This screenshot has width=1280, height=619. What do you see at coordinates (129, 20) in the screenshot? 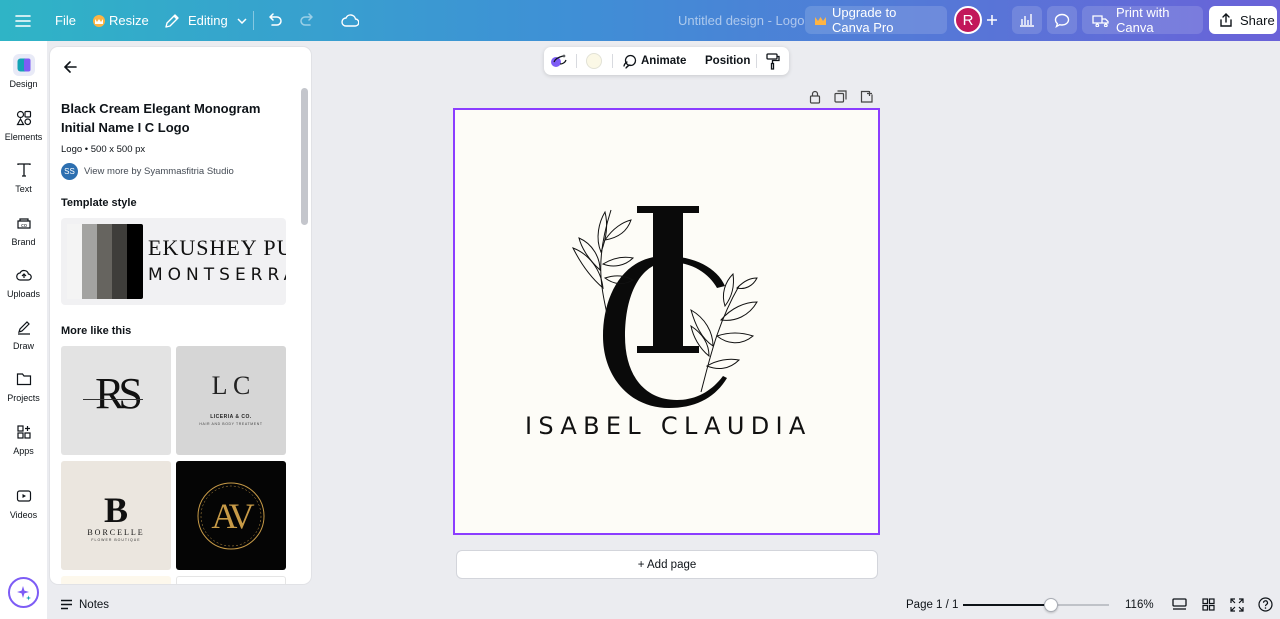
I see `resize-label: Resize` at bounding box center [129, 20].